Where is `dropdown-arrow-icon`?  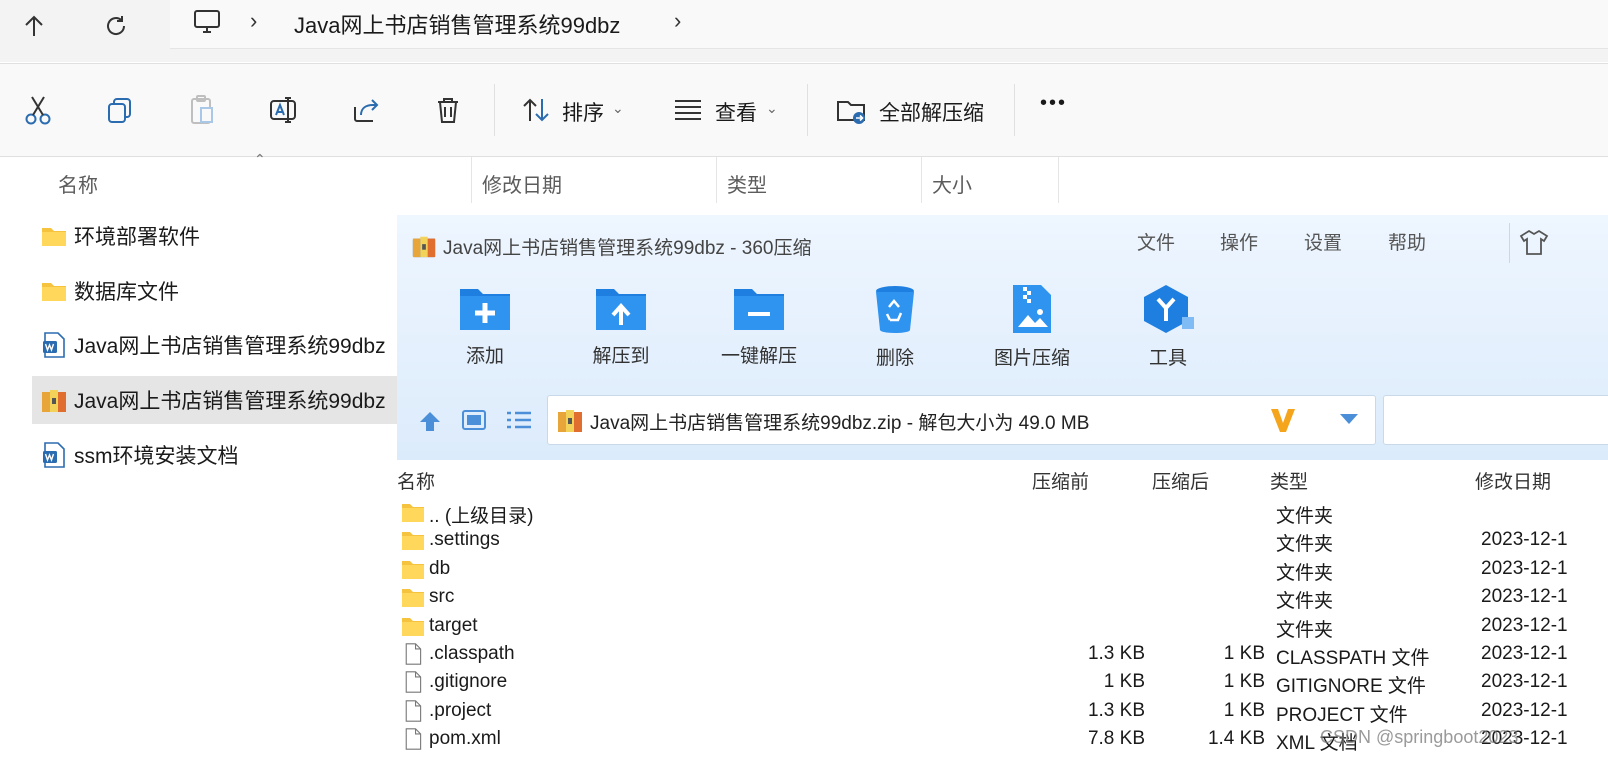
dropdown-arrow-icon is located at coordinates (1349, 419).